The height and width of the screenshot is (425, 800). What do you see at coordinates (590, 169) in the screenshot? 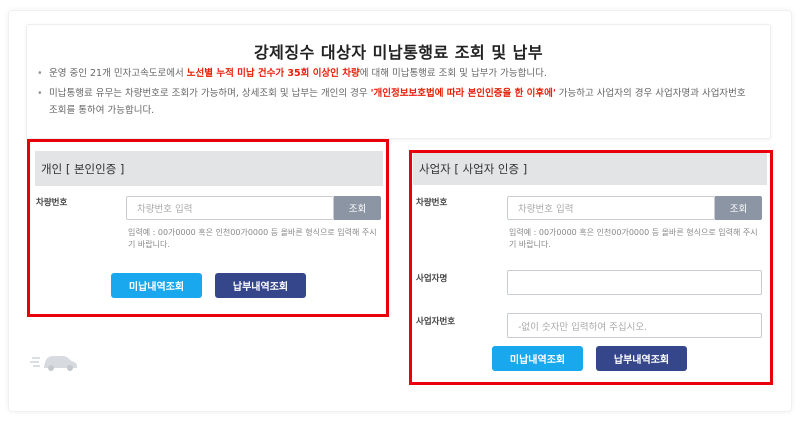
I see `business-panel-header: 사업자 [ 사업자 인증 ]` at bounding box center [590, 169].